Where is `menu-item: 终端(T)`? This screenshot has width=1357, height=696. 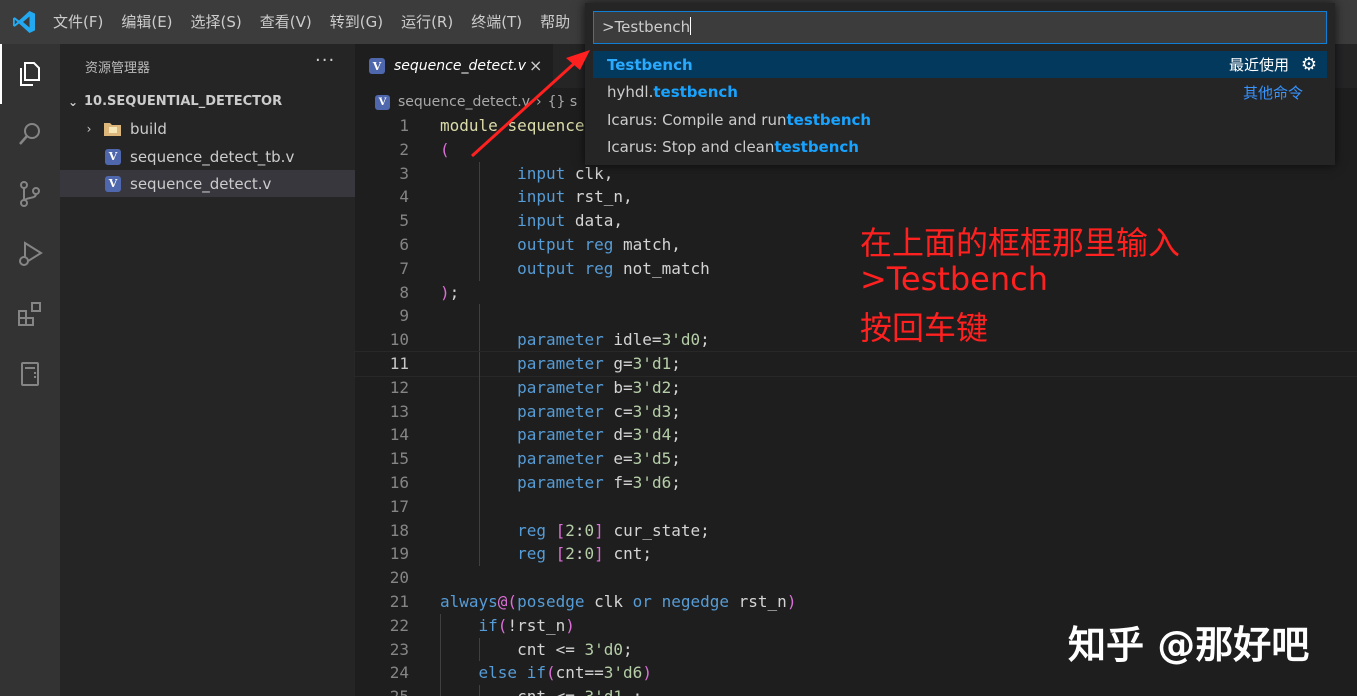 menu-item: 终端(T) is located at coordinates (496, 22).